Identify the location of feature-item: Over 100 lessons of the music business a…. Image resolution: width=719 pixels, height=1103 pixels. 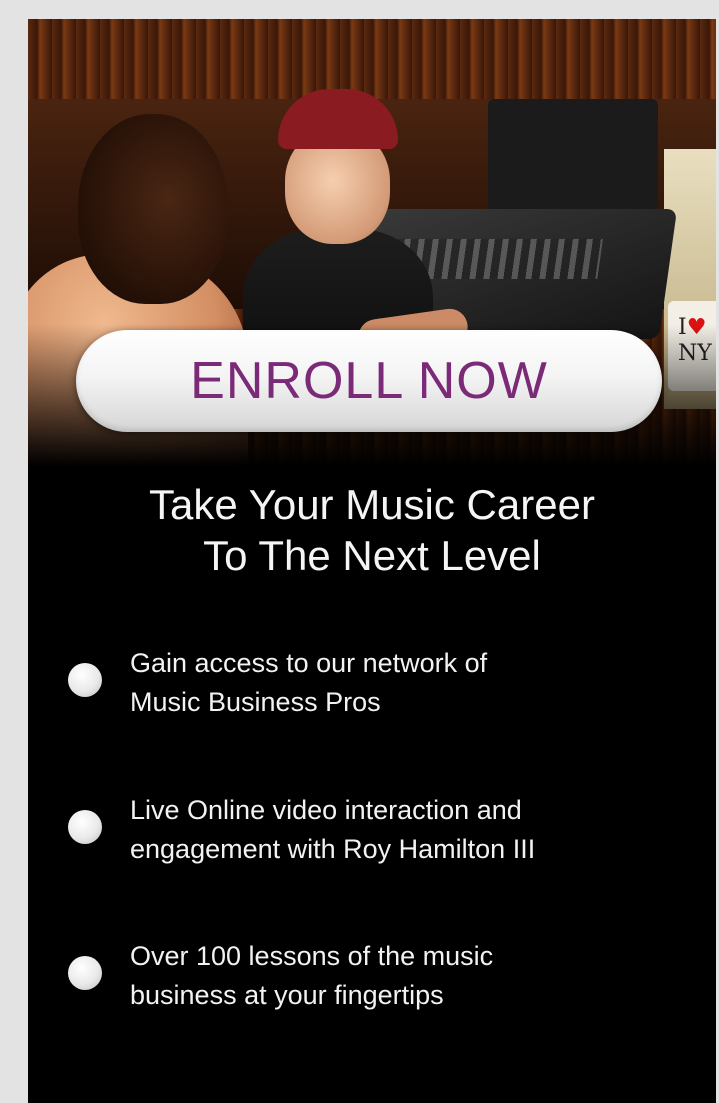
(372, 982).